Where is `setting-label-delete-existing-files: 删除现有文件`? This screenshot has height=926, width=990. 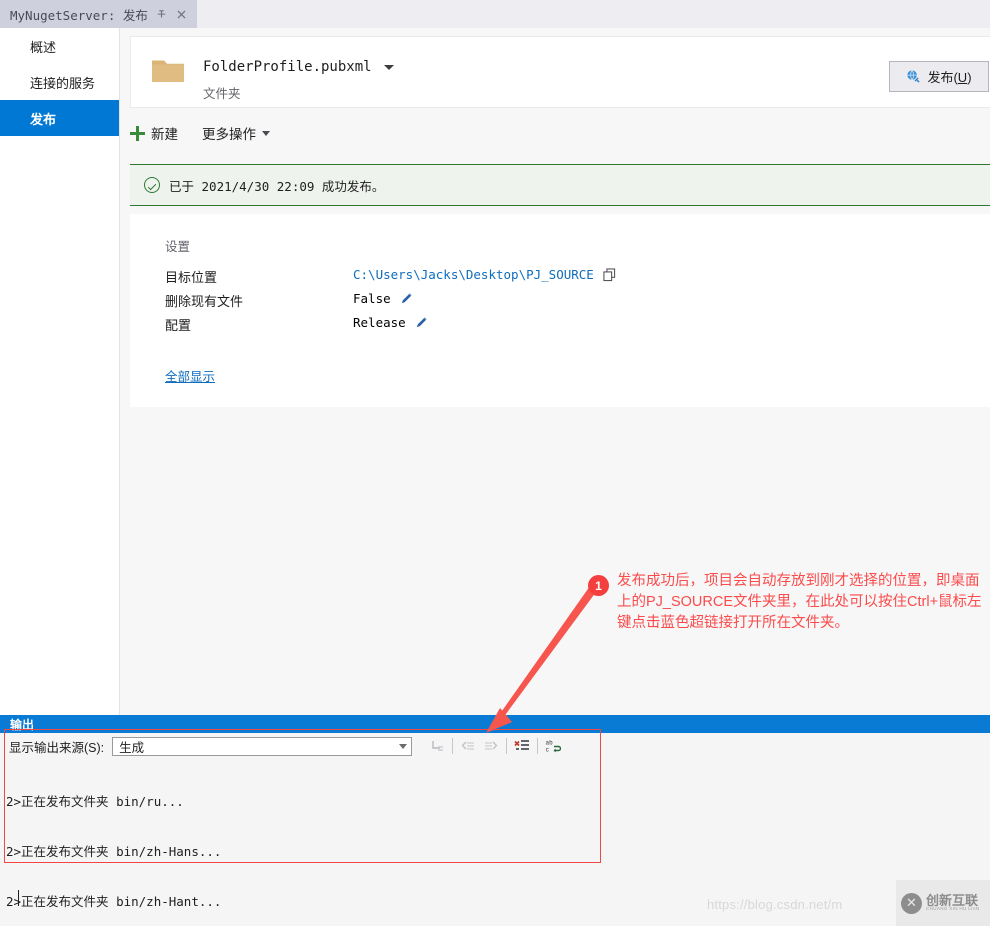
setting-label-delete-existing-files: 删除现有文件 is located at coordinates (204, 301).